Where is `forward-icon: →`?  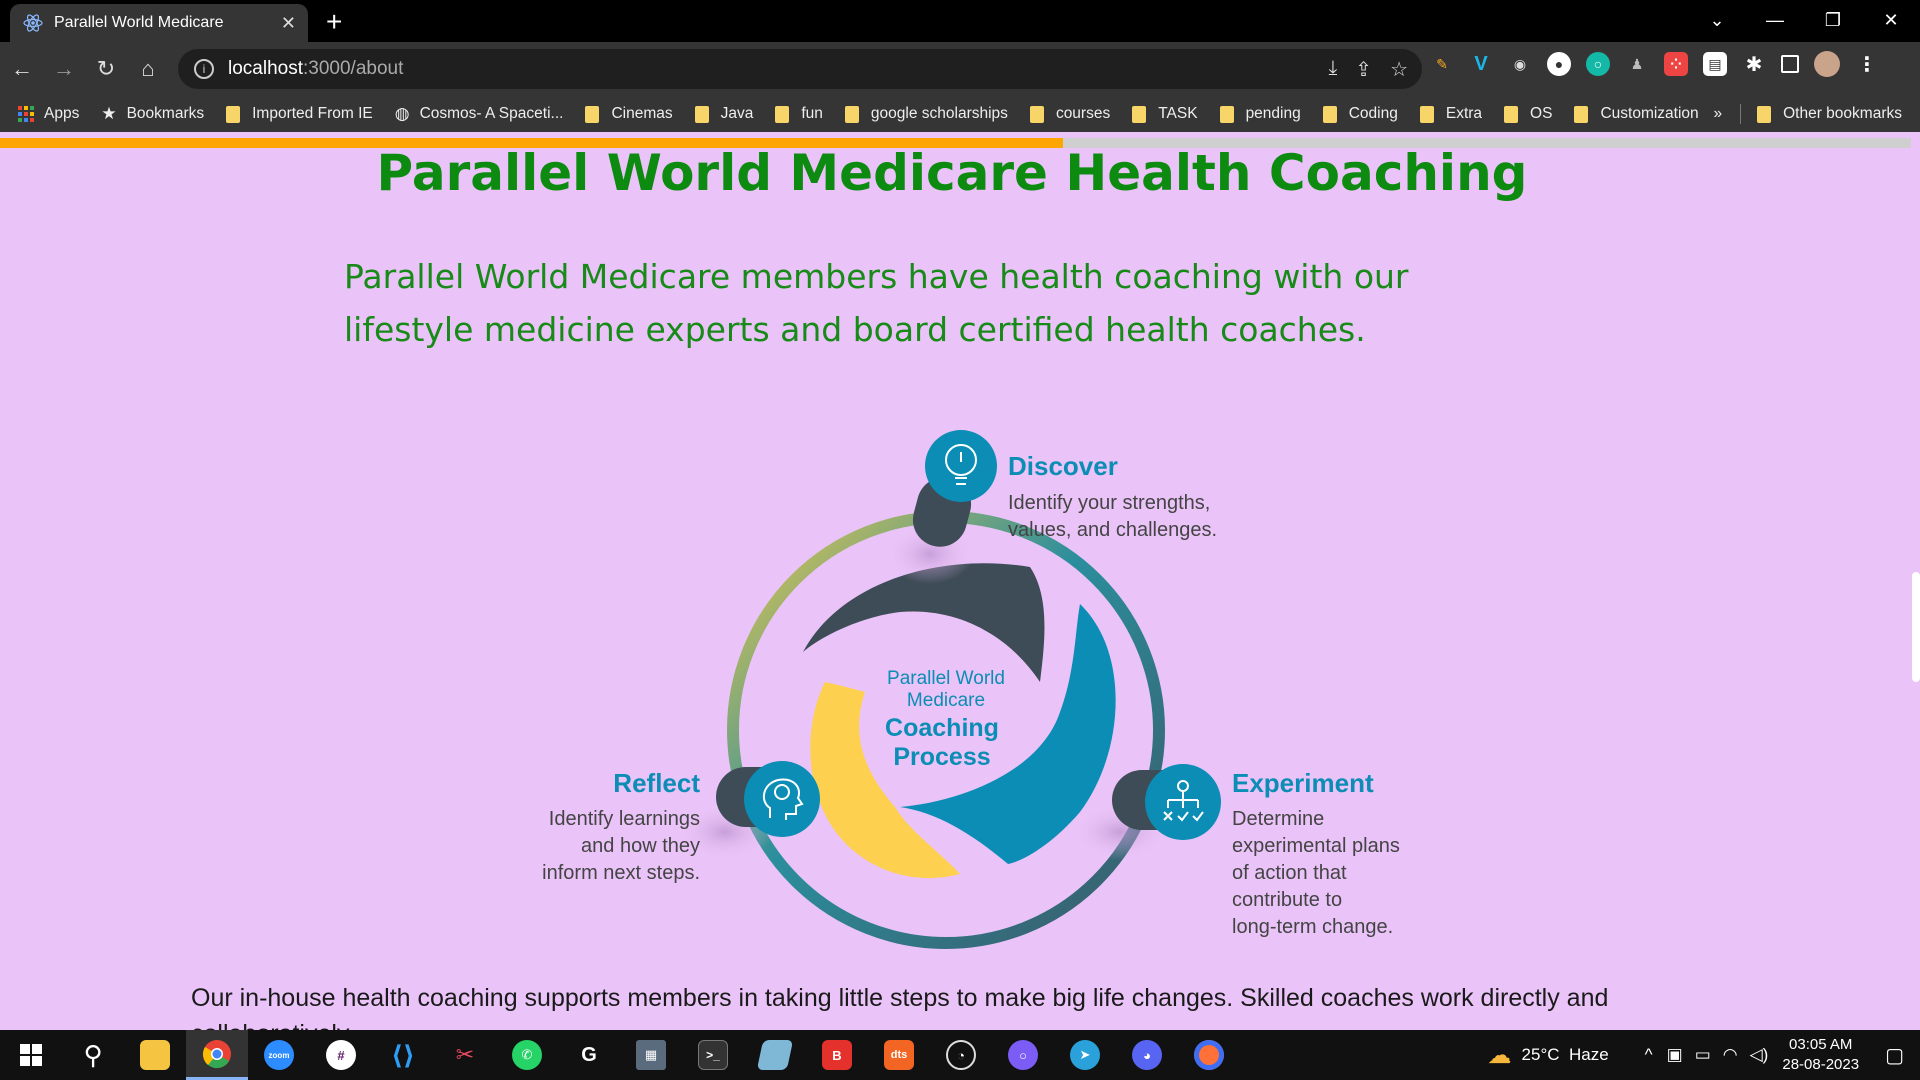 forward-icon: → is located at coordinates (64, 69).